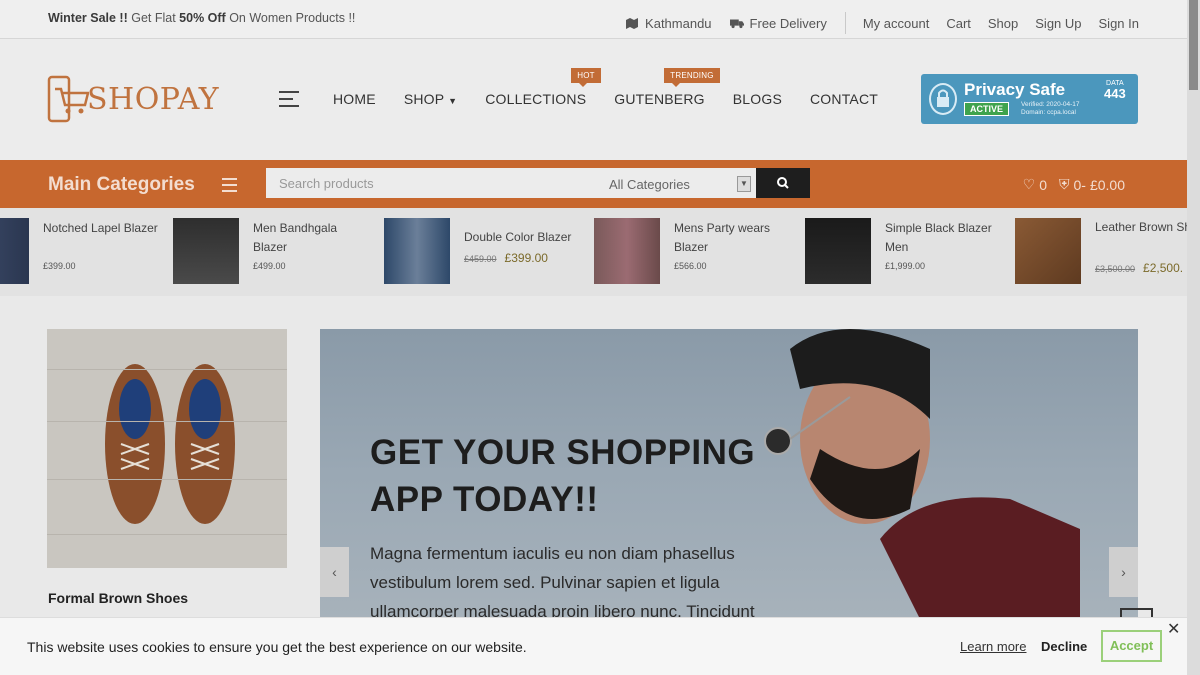 The height and width of the screenshot is (675, 1200). What do you see at coordinates (1115, 89) in the screenshot?
I see `privacy-data-seal: DATA 443` at bounding box center [1115, 89].